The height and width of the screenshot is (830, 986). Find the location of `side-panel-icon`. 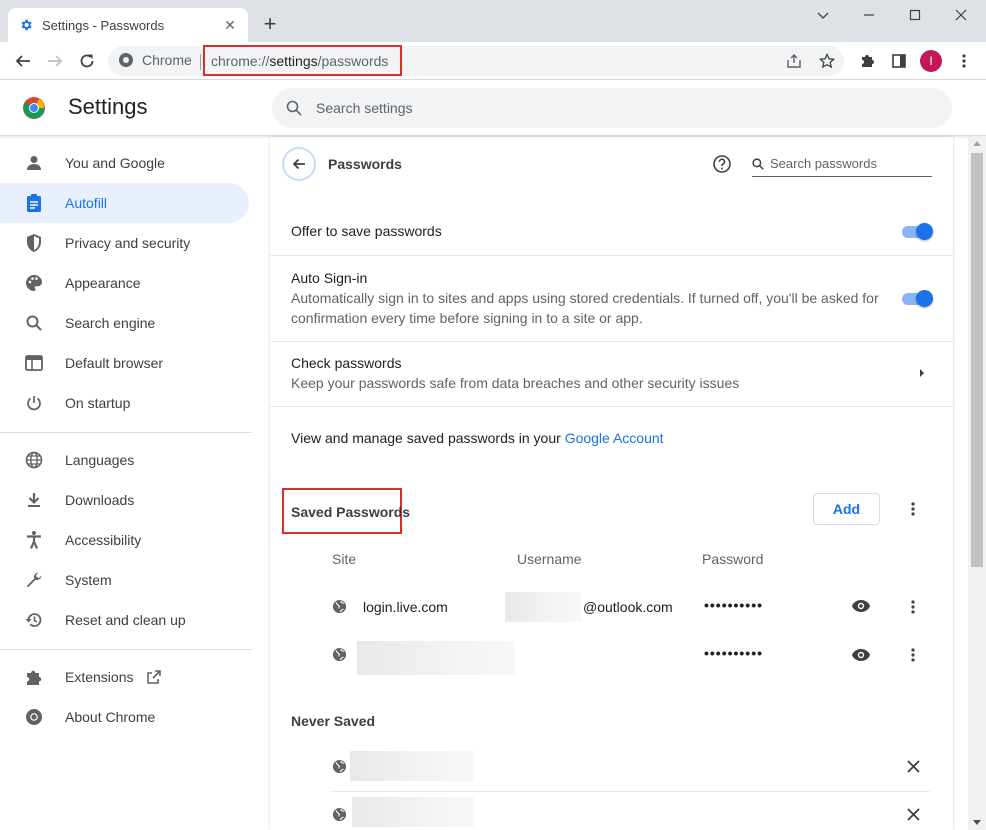

side-panel-icon is located at coordinates (899, 61).